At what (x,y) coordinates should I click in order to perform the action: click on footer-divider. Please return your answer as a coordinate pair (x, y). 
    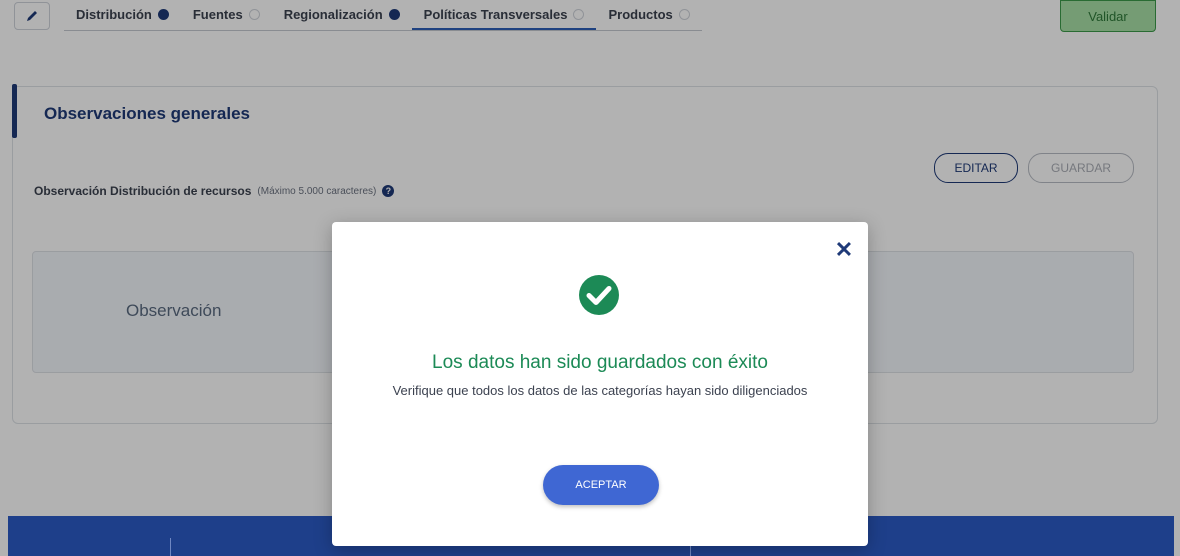
    Looking at the image, I should click on (170, 547).